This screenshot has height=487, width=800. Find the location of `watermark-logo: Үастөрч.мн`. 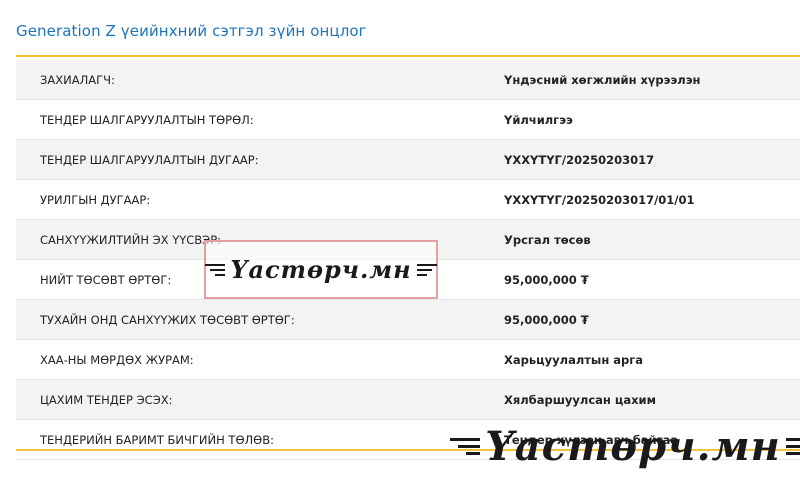

watermark-logo: Үастөрч.мн is located at coordinates (625, 446).